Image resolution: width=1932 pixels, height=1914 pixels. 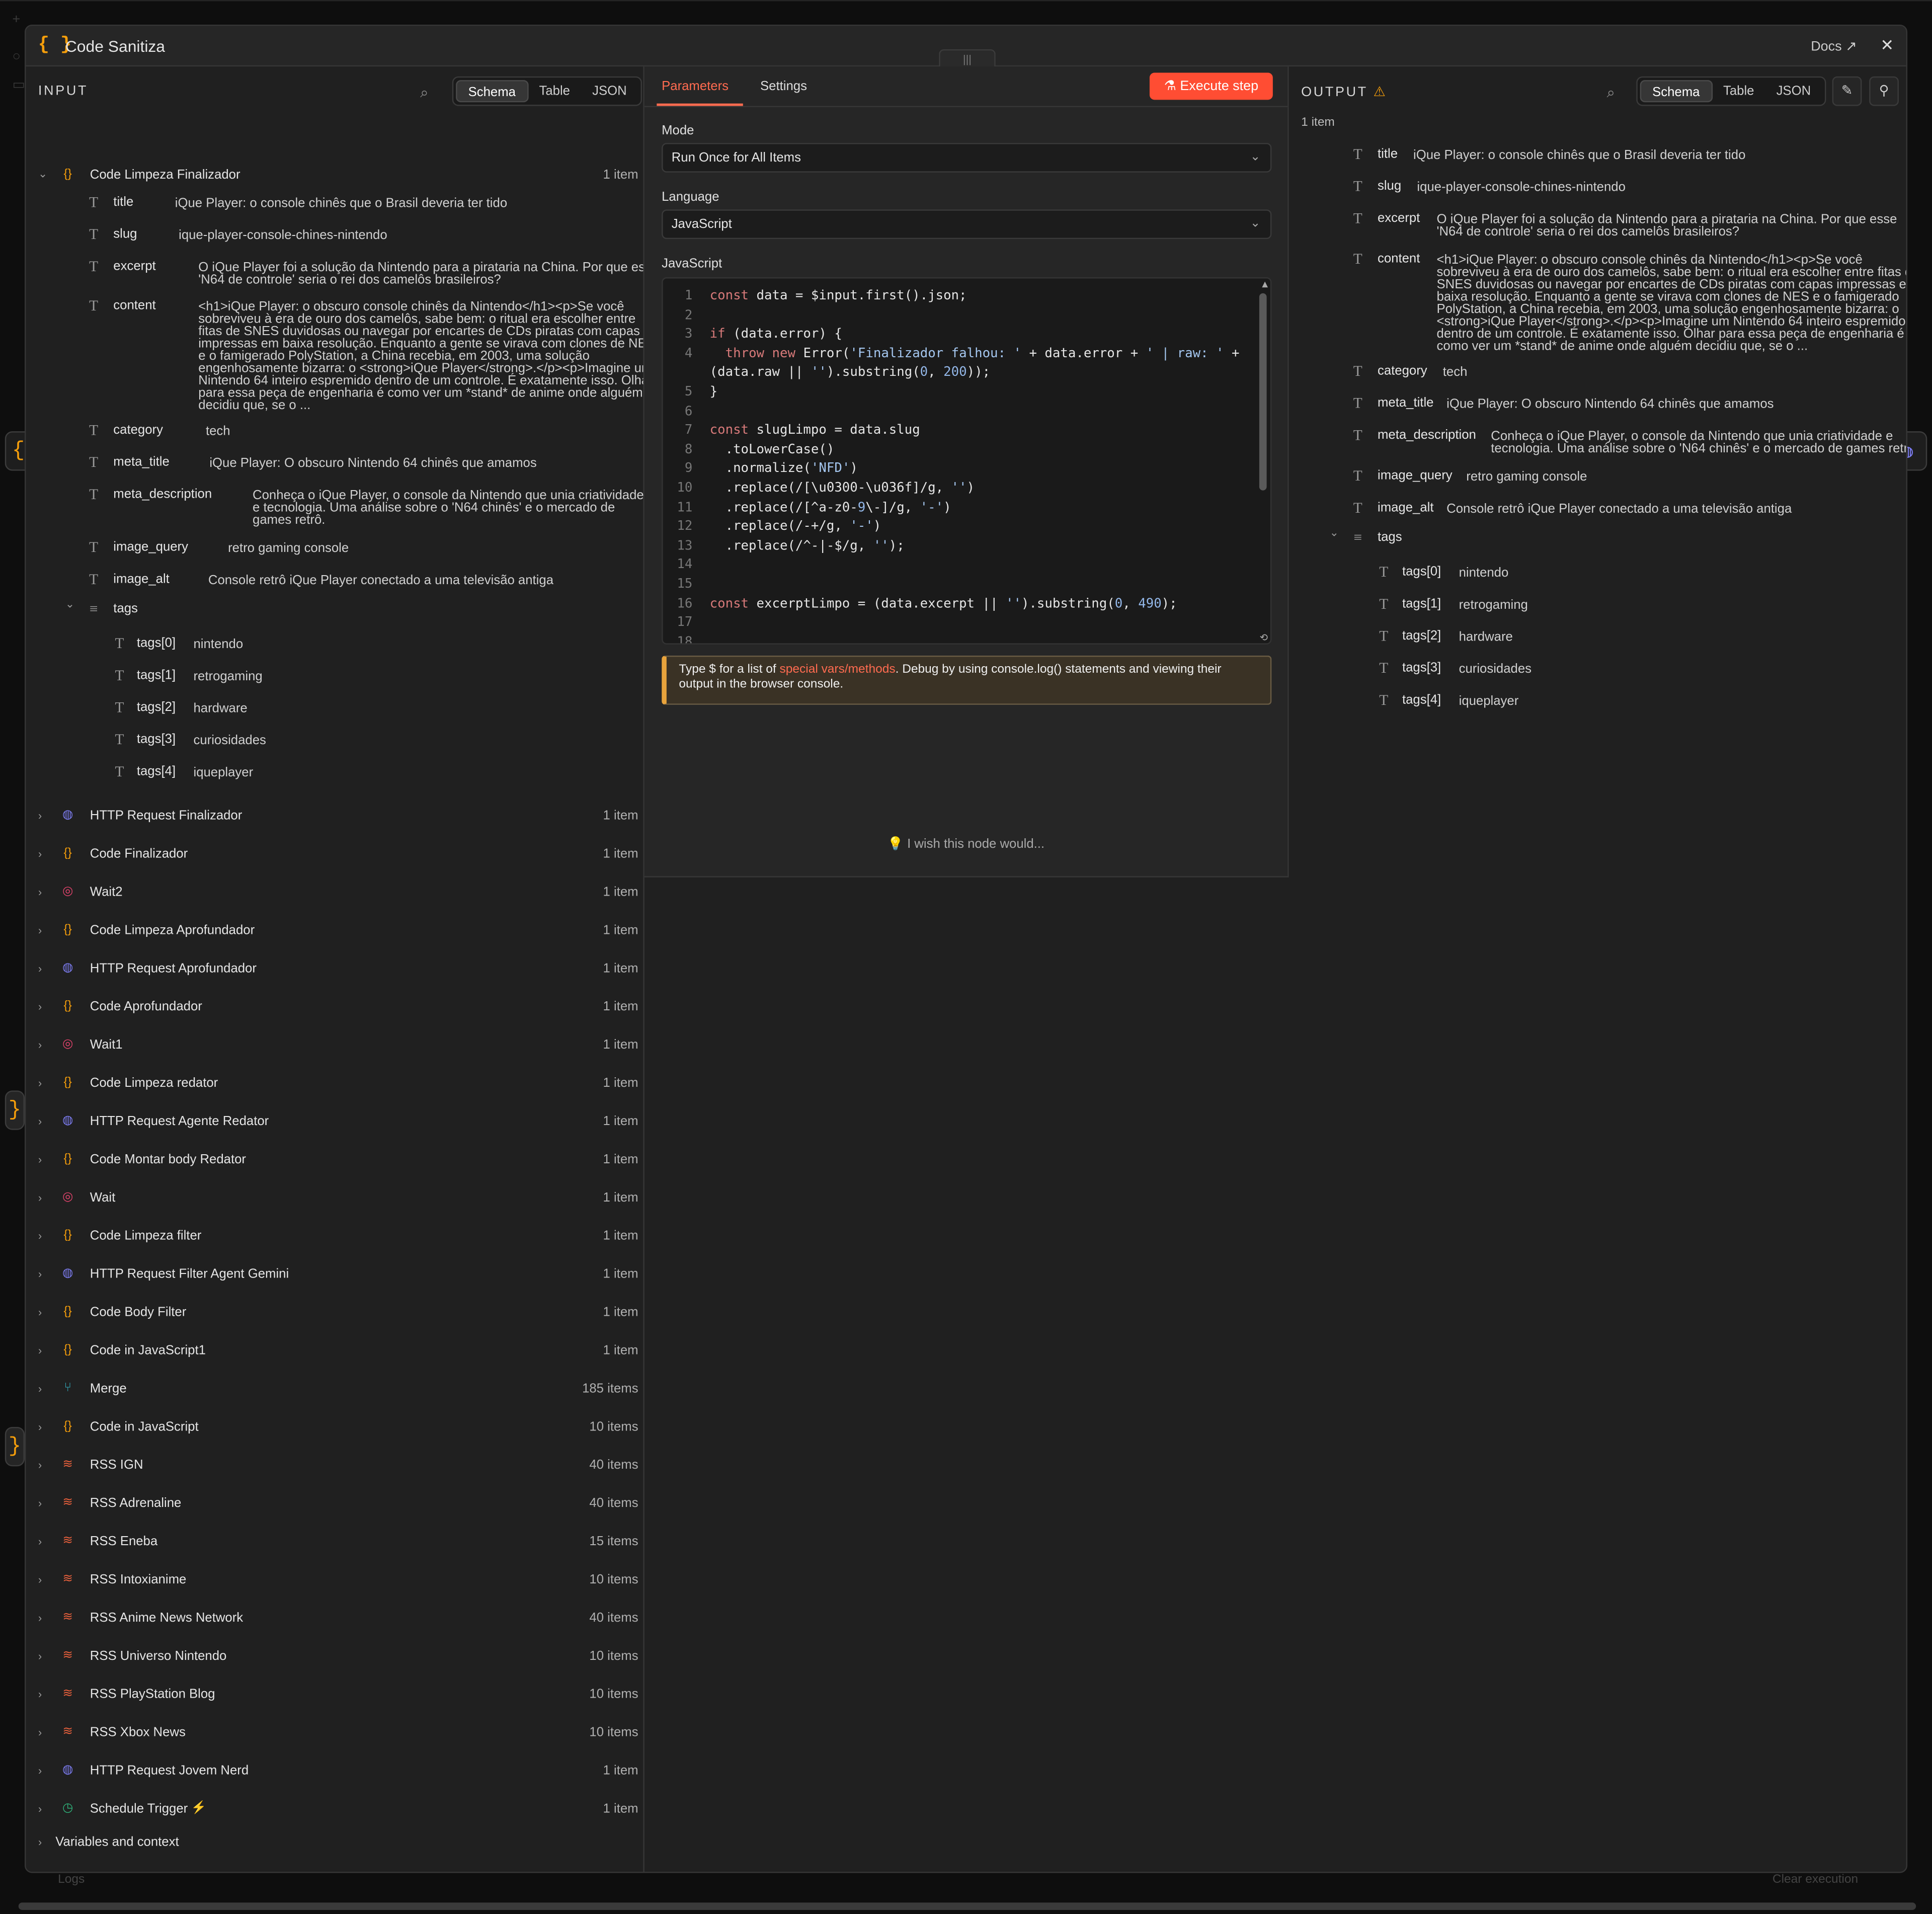 I want to click on node-title: Code Sanitiza, so click(x=115, y=46).